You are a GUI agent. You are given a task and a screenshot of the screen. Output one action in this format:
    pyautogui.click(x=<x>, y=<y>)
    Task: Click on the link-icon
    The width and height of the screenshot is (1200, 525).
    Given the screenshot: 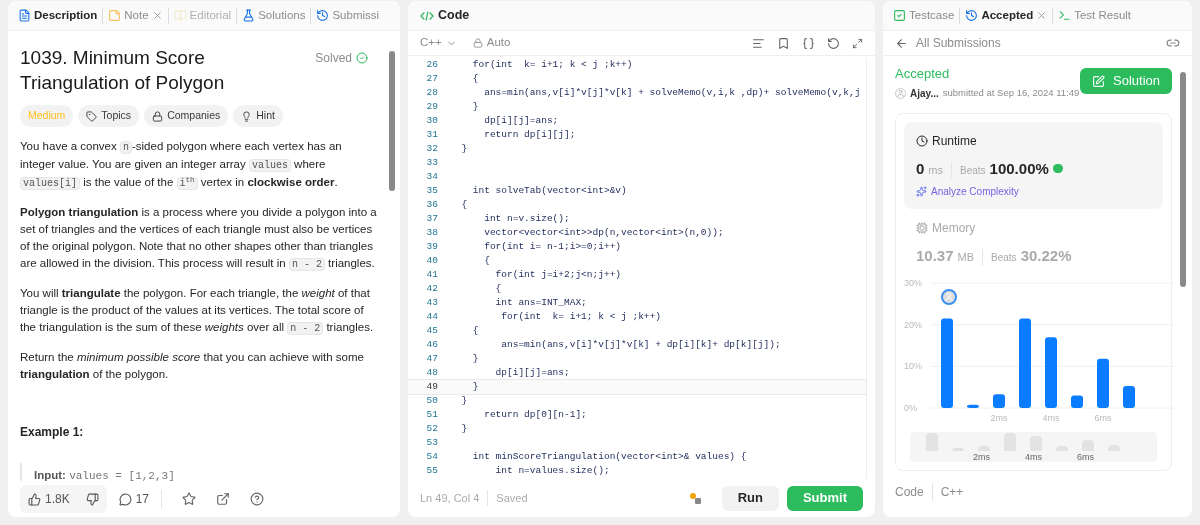 What is the action you would take?
    pyautogui.click(x=1173, y=43)
    